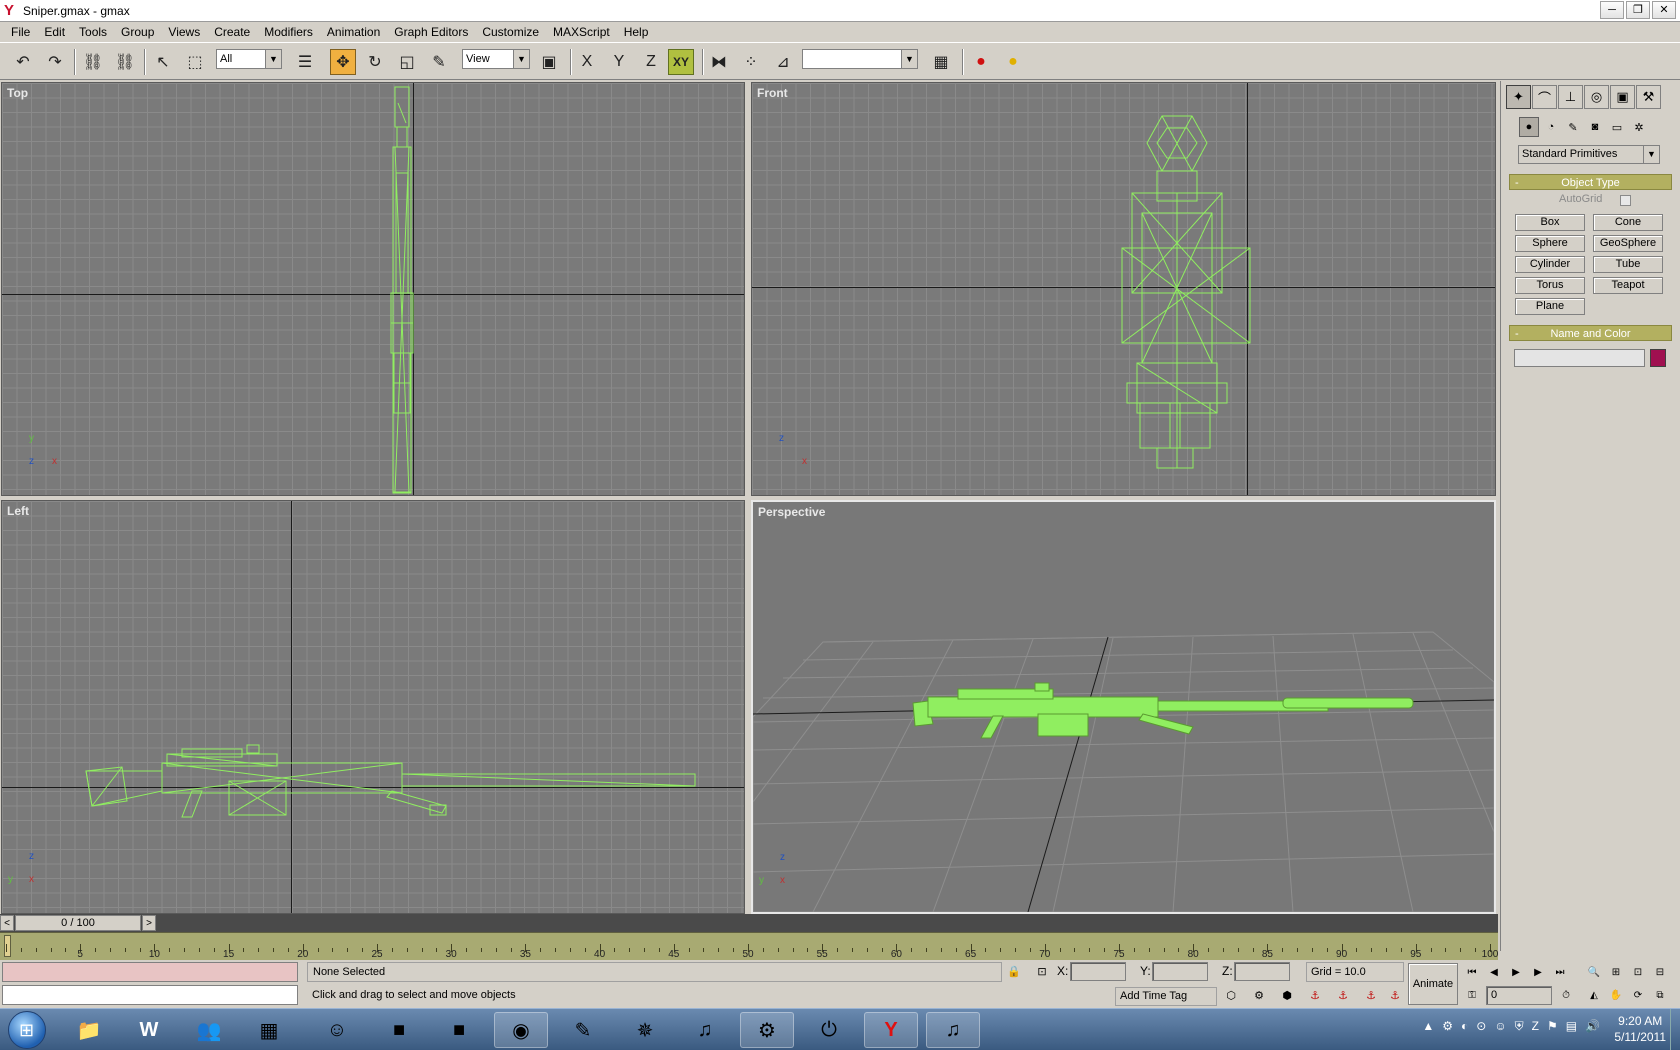  What do you see at coordinates (149, 1030) in the screenshot?
I see `taskbar-word-icon: W` at bounding box center [149, 1030].